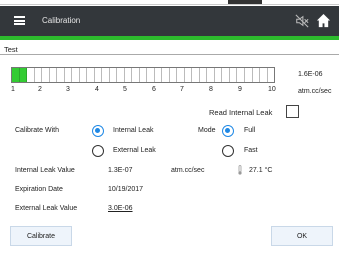 The image size is (339, 255). I want to click on progress-tick-label: 6, so click(154, 89).